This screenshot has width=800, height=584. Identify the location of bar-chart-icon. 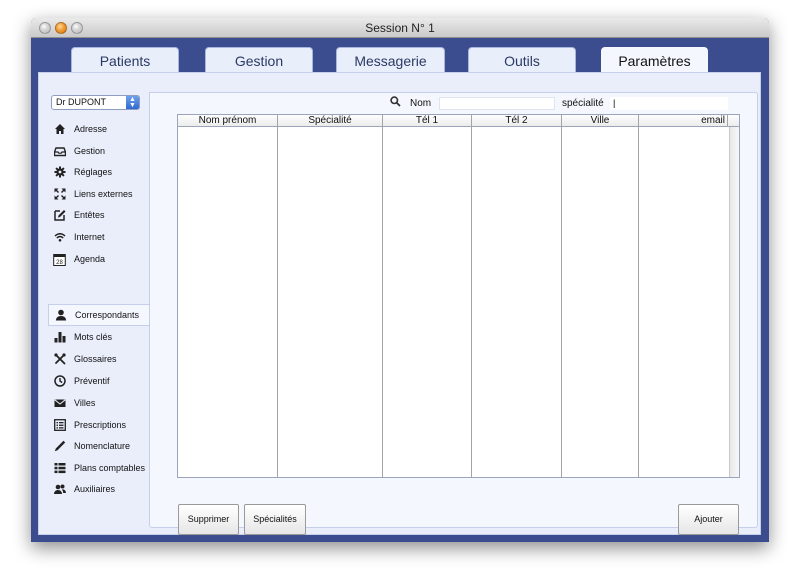
(59, 337).